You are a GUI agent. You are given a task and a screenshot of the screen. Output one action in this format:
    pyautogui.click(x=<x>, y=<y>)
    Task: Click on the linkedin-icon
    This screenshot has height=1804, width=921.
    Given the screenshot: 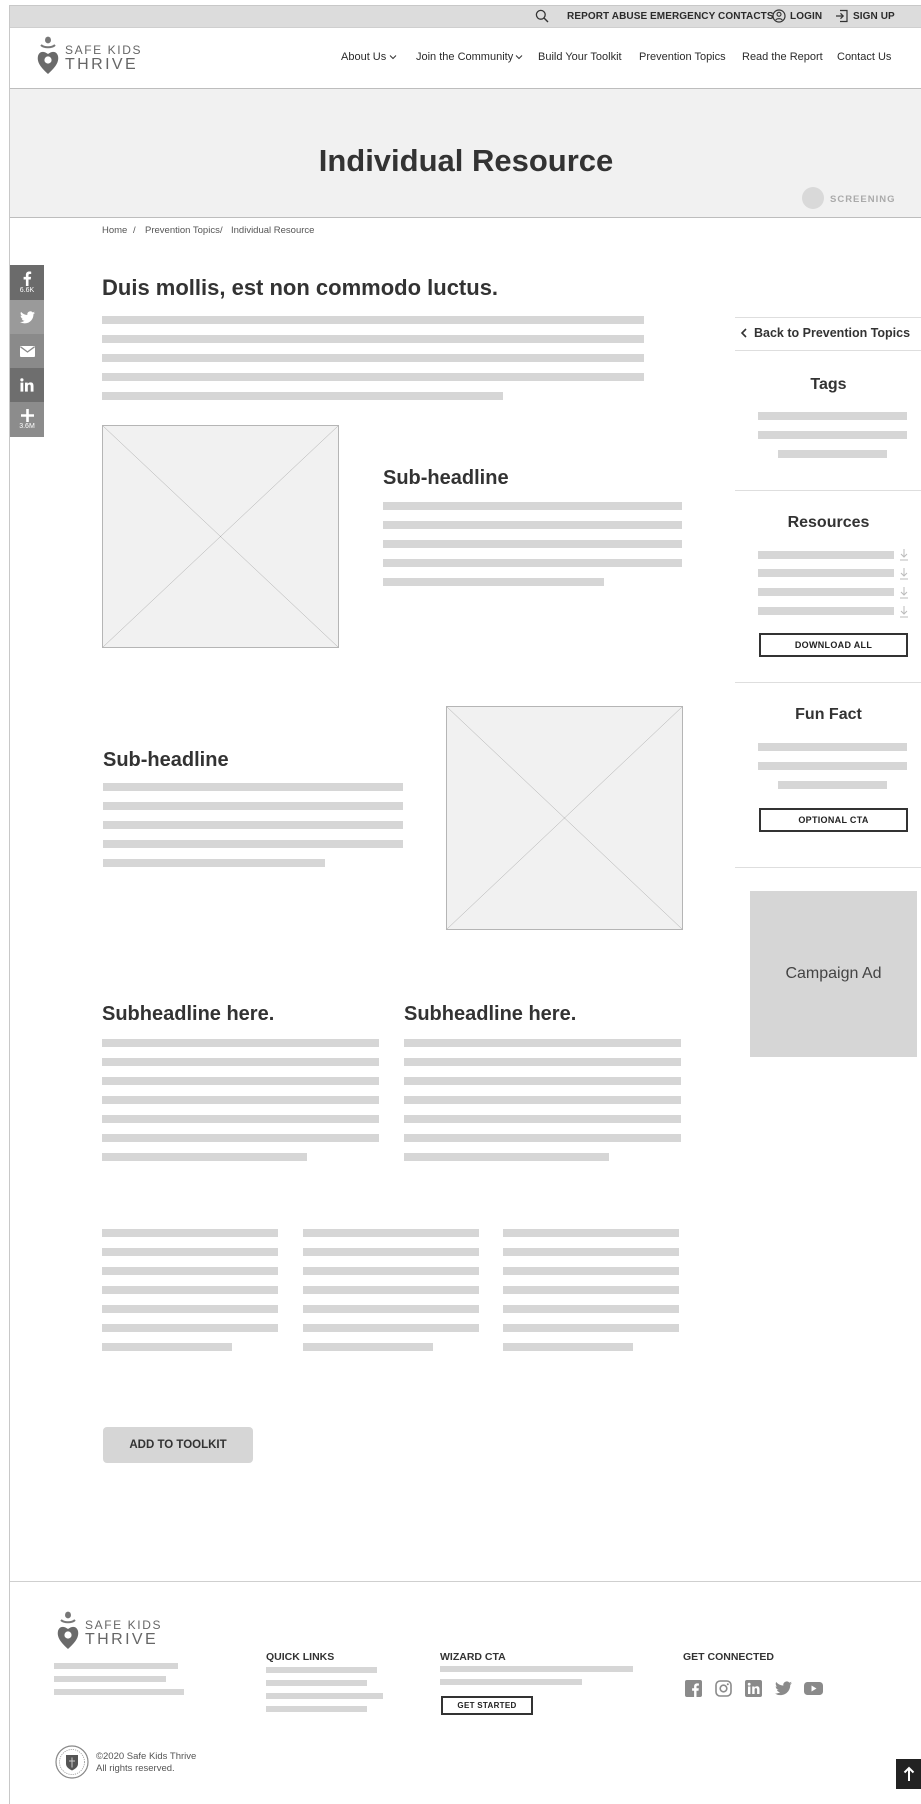 What is the action you would take?
    pyautogui.click(x=753, y=1688)
    